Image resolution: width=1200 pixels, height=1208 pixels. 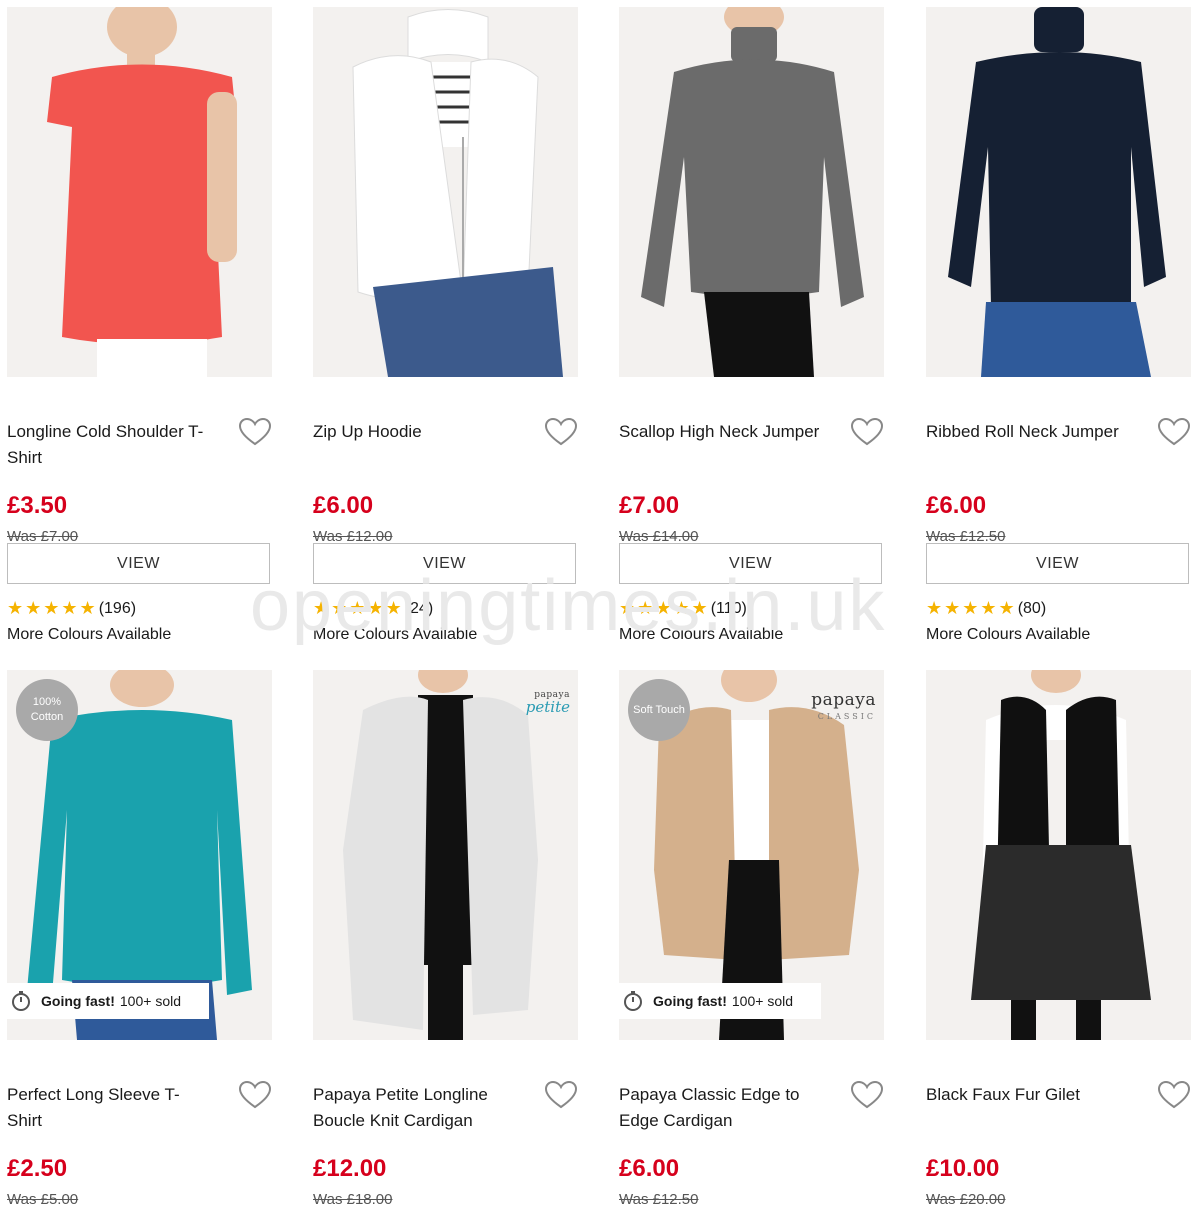 What do you see at coordinates (649, 505) in the screenshot?
I see `sale-price: £7.00` at bounding box center [649, 505].